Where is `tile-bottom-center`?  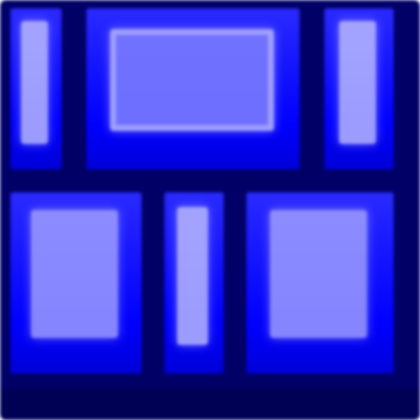 tile-bottom-center is located at coordinates (194, 283).